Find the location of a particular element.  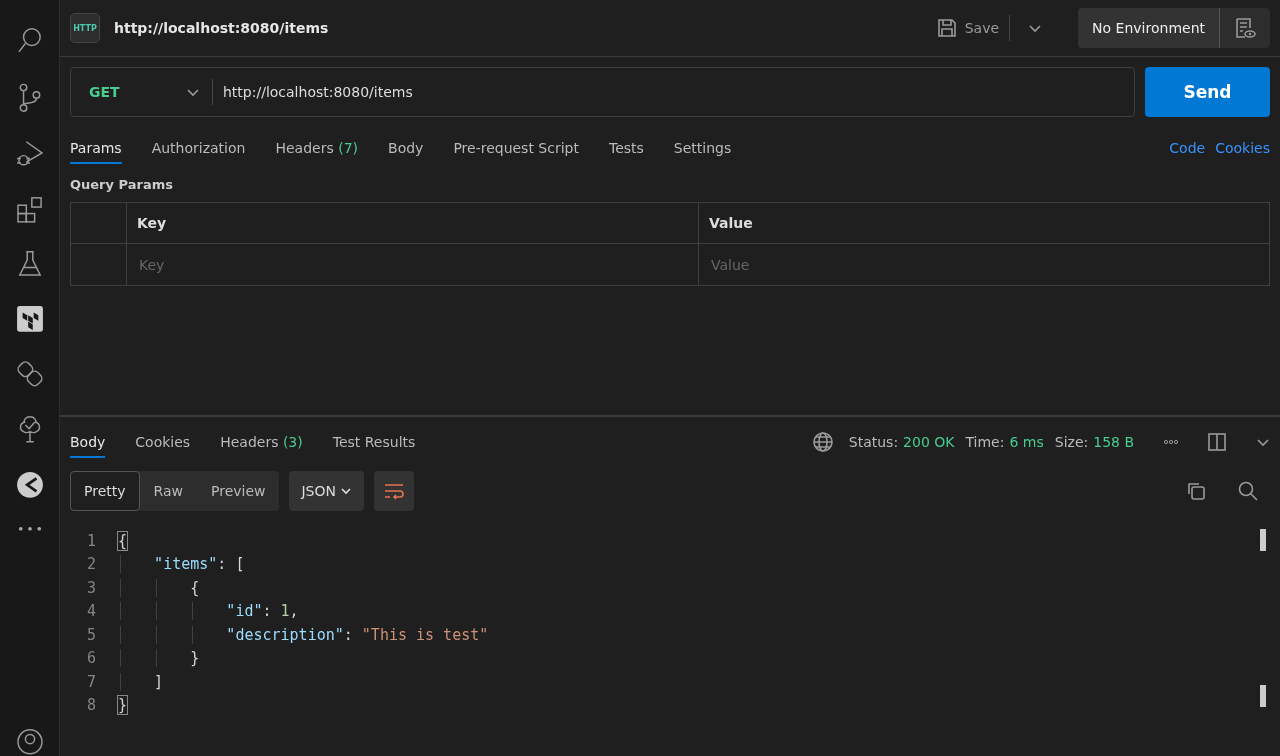

status-value: 158 B is located at coordinates (1113, 442).